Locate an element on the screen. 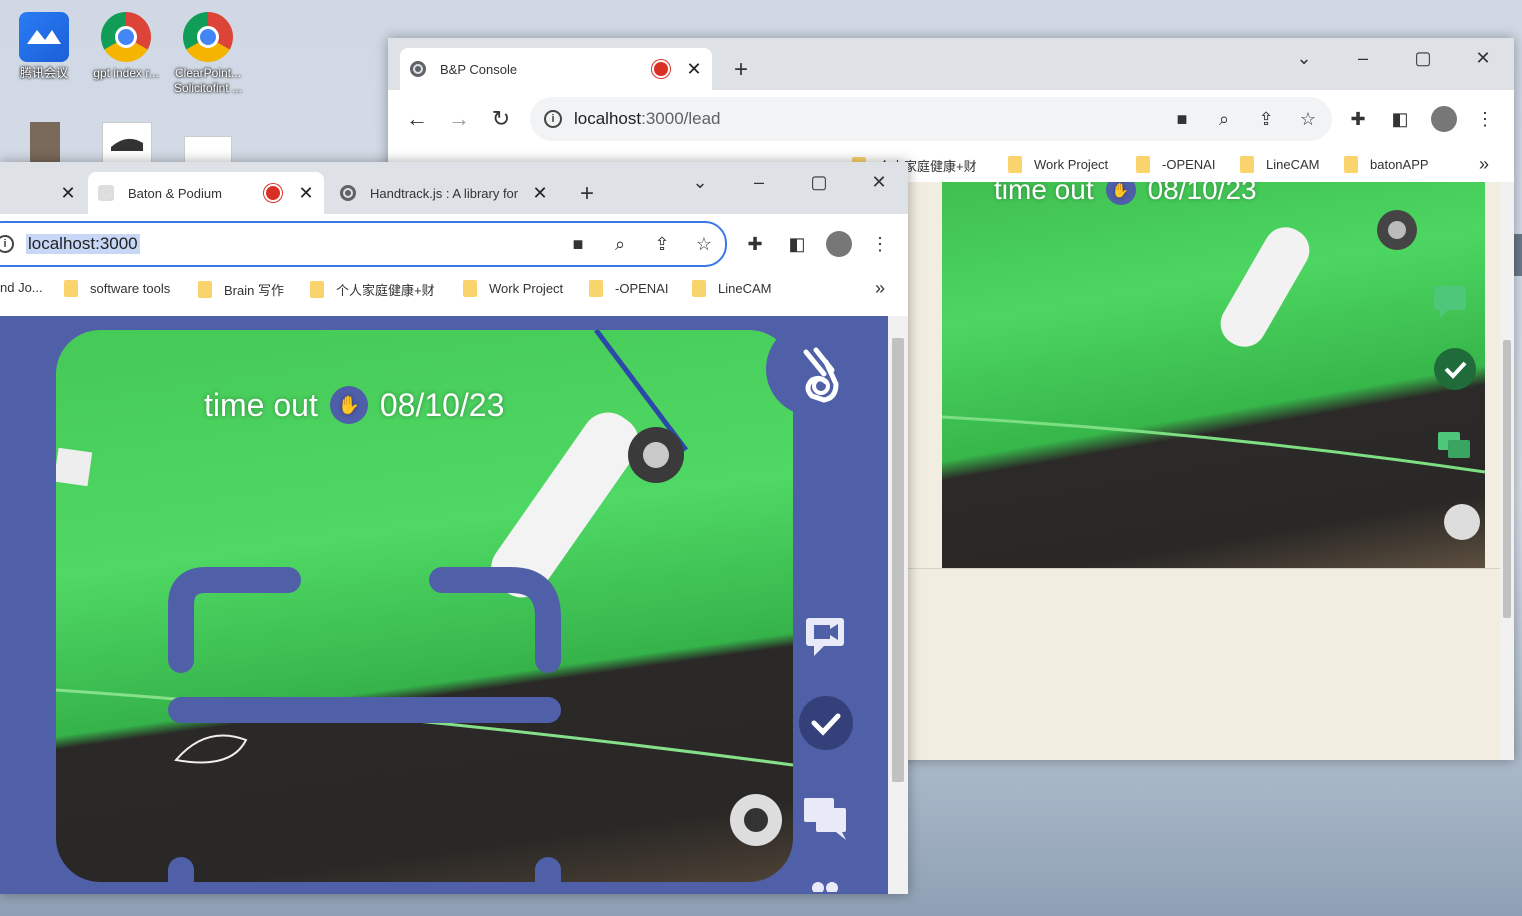 The image size is (1522, 916). tab-title: B&P Console is located at coordinates (479, 69).